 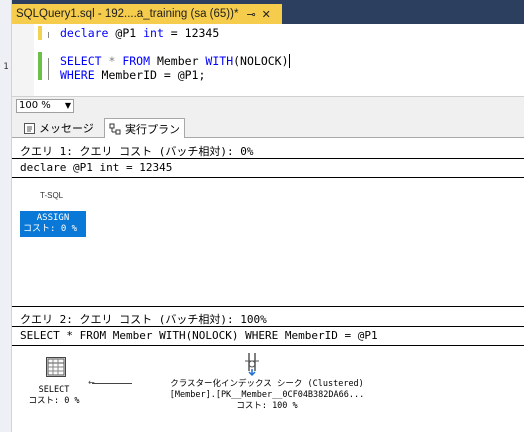 I want to click on tsql-label: T-SQL, so click(x=52, y=195).